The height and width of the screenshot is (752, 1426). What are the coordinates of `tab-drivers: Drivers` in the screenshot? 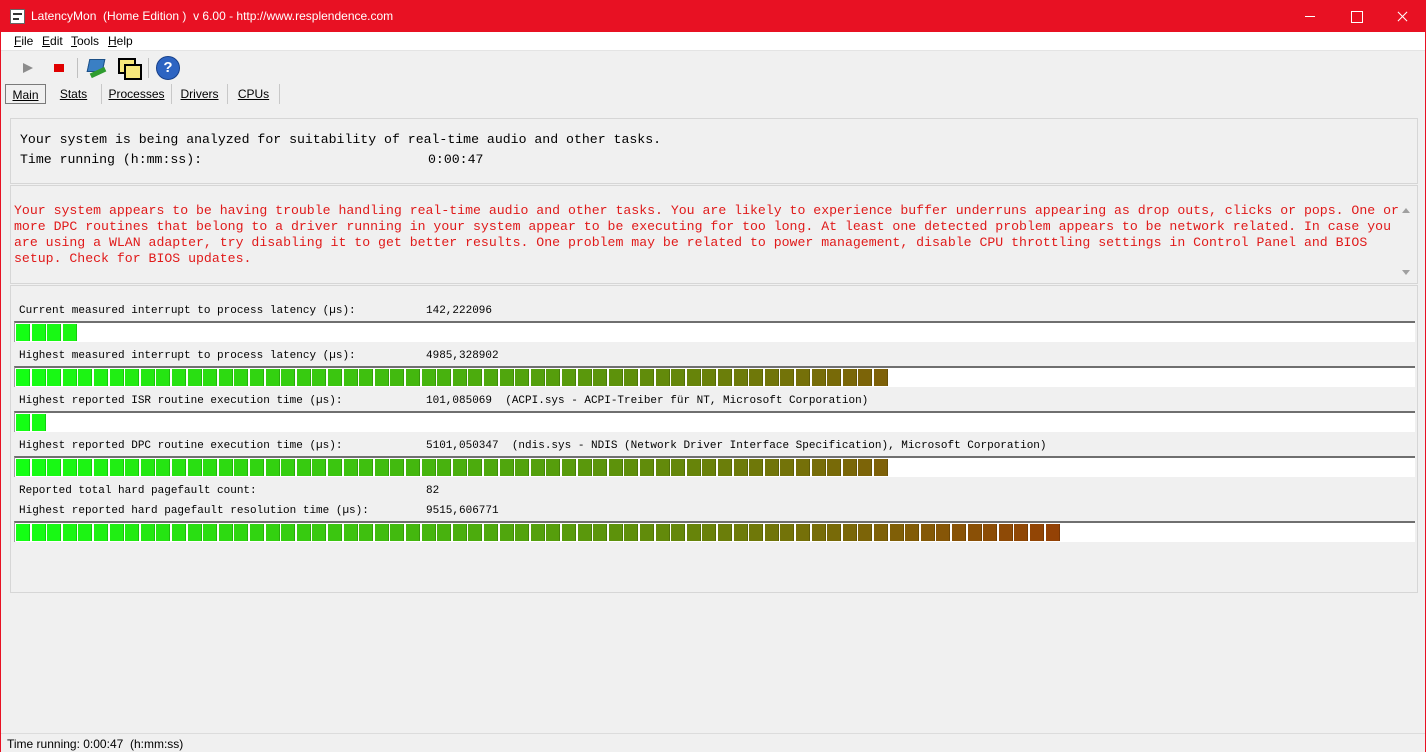 It's located at (200, 94).